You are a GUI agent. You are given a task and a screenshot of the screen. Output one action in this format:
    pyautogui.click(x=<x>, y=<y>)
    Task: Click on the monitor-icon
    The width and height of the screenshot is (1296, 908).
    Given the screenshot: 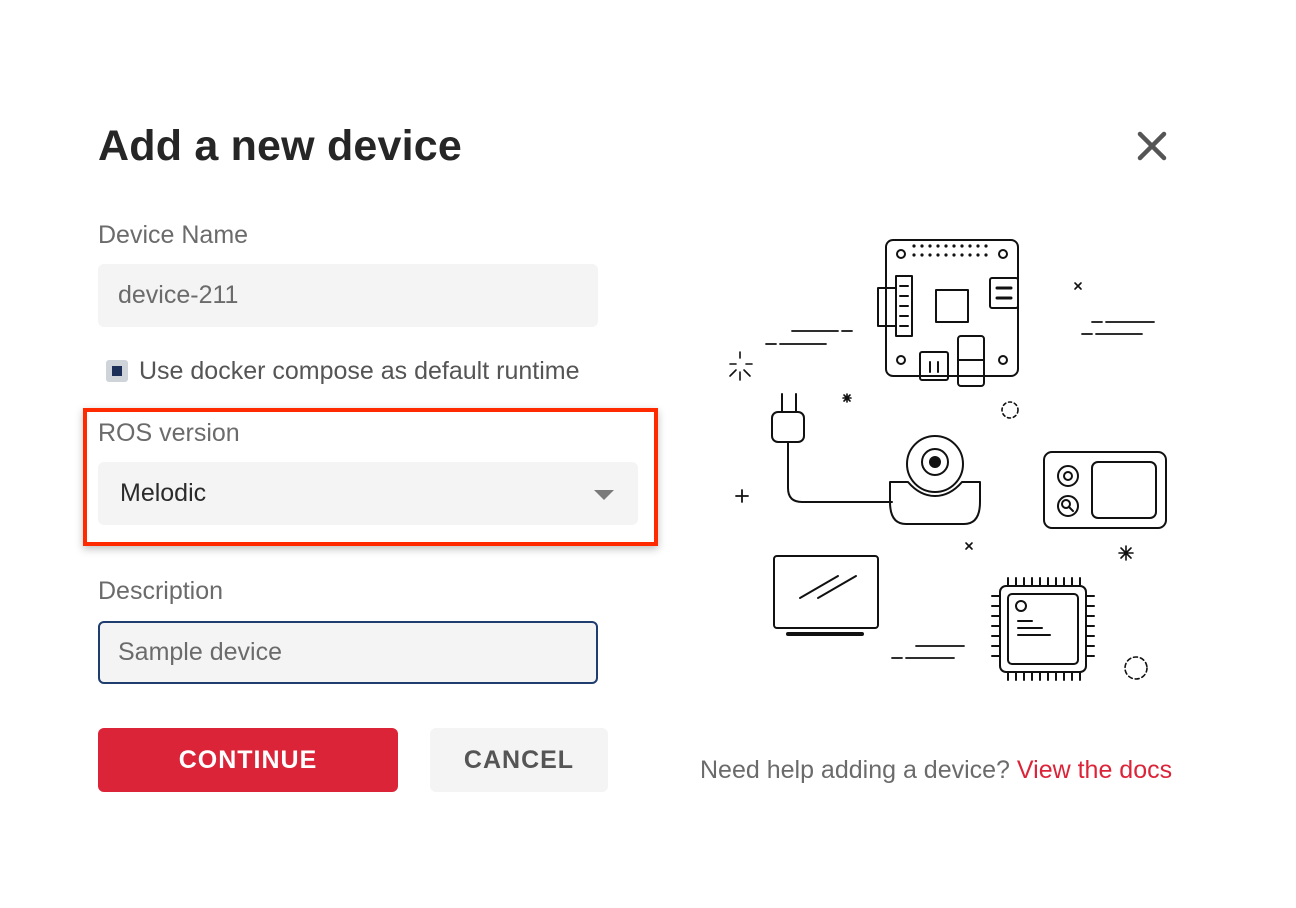 What is the action you would take?
    pyautogui.click(x=826, y=595)
    